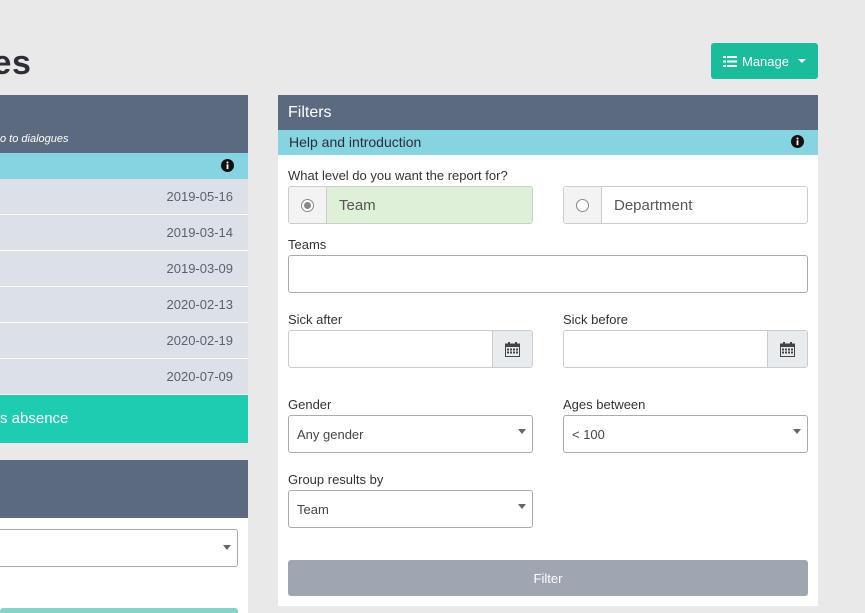 The image size is (865, 613). I want to click on dialogues-panel-header: o to dialogues, so click(124, 124).